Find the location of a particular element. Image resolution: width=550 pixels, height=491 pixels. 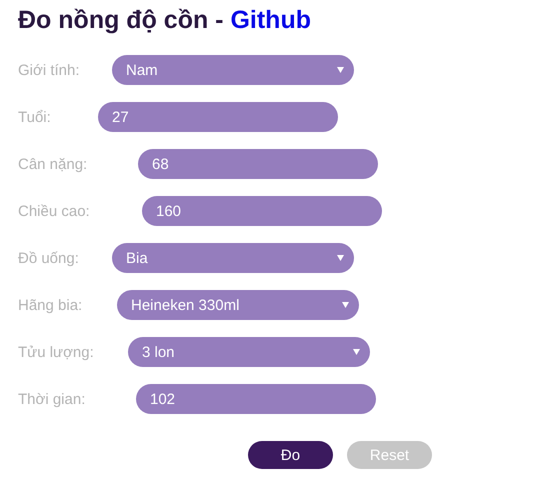

dropdown-field: Bia is located at coordinates (233, 258).